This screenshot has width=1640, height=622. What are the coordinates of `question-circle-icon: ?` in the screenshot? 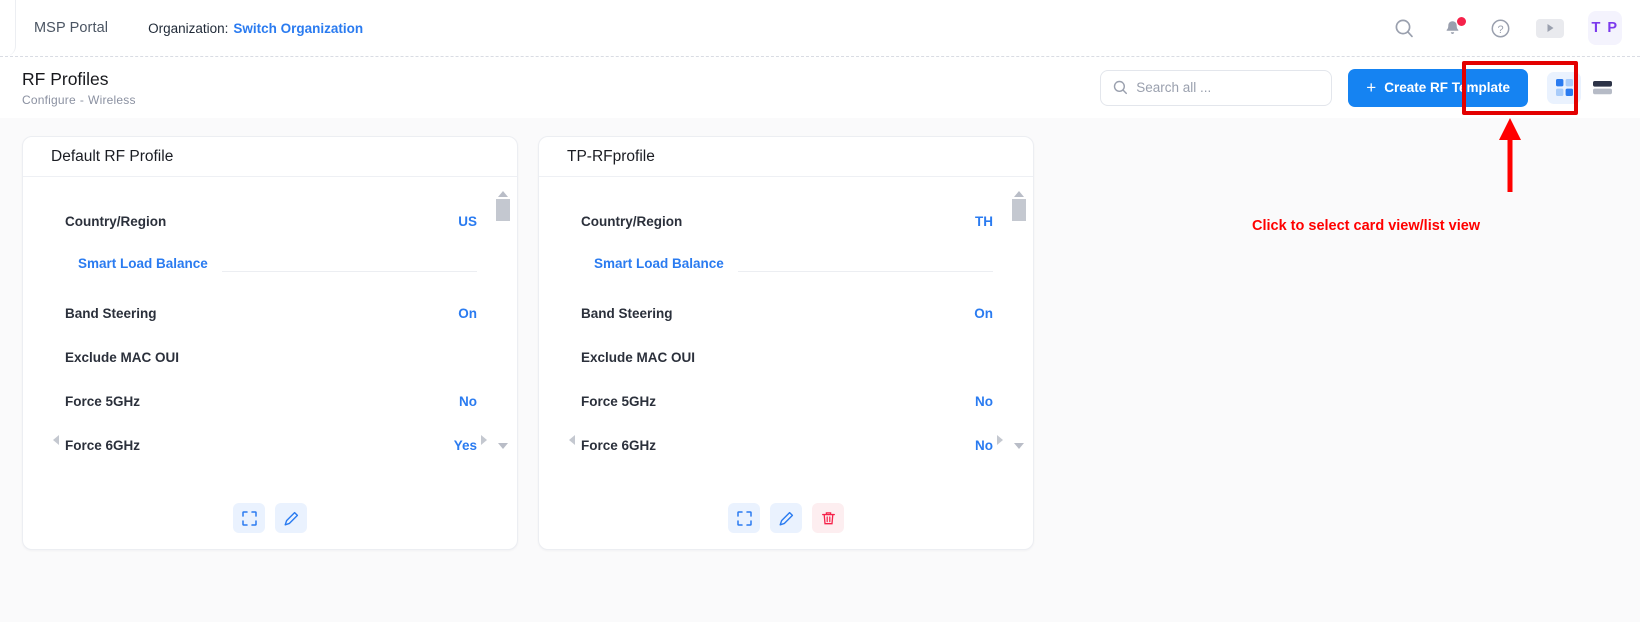 It's located at (1500, 28).